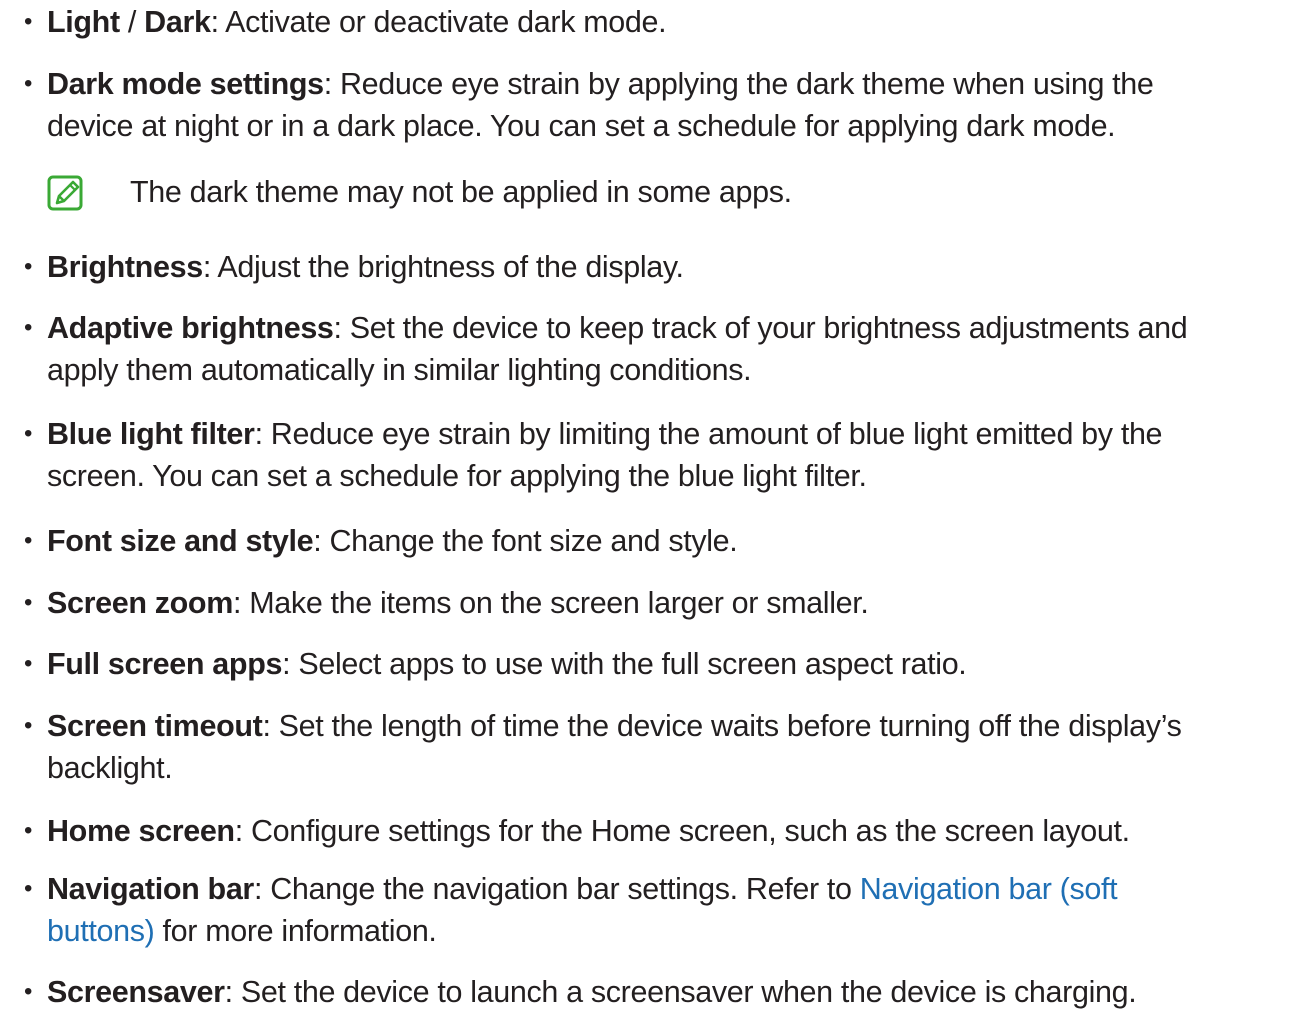  What do you see at coordinates (125, 267) in the screenshot?
I see `term-brightness: Brightness` at bounding box center [125, 267].